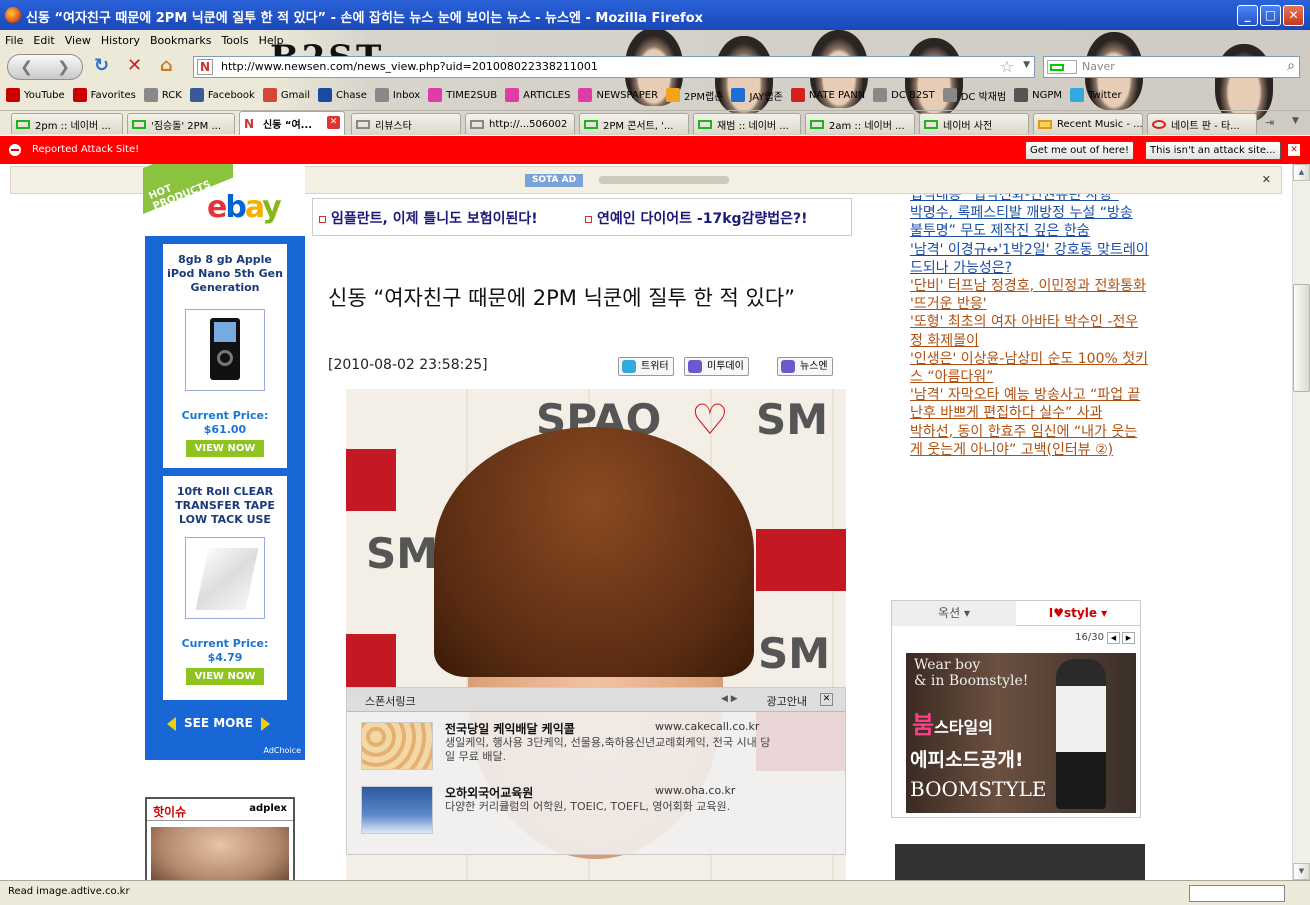 The width and height of the screenshot is (1310, 905). What do you see at coordinates (225, 350) in the screenshot?
I see `ipod-image` at bounding box center [225, 350].